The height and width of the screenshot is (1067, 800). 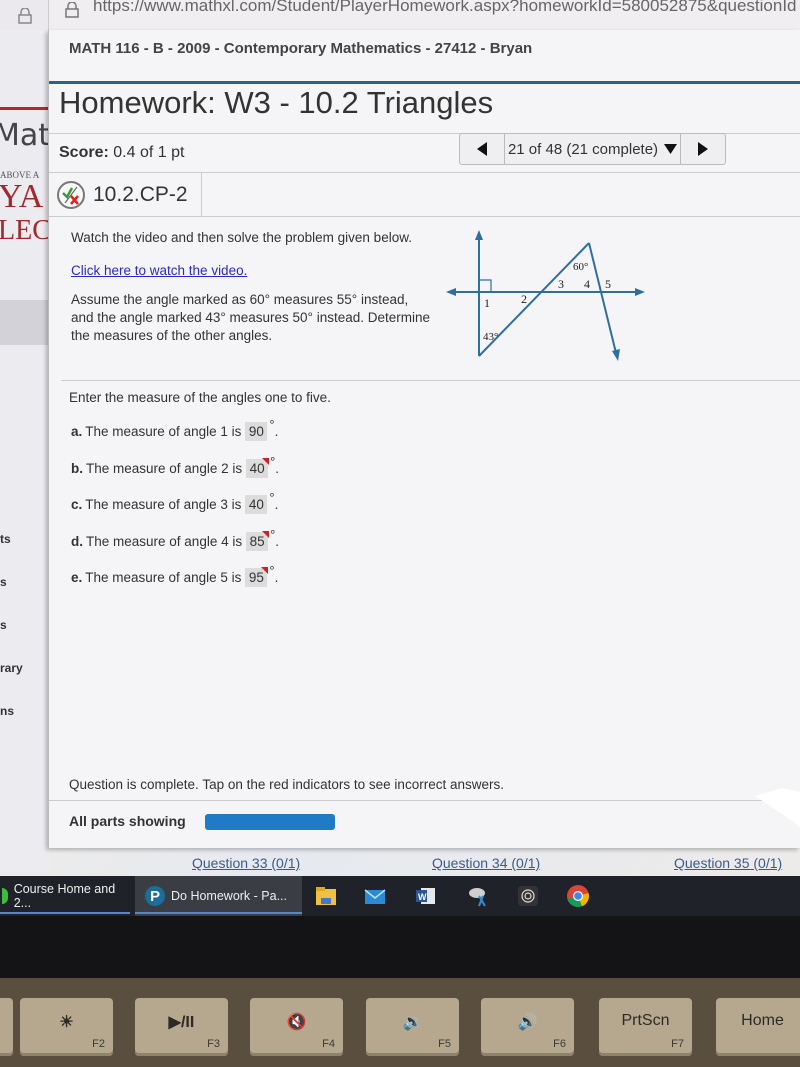 What do you see at coordinates (159, 270) in the screenshot?
I see `watch-video-link: Click here to watch the video.` at bounding box center [159, 270].